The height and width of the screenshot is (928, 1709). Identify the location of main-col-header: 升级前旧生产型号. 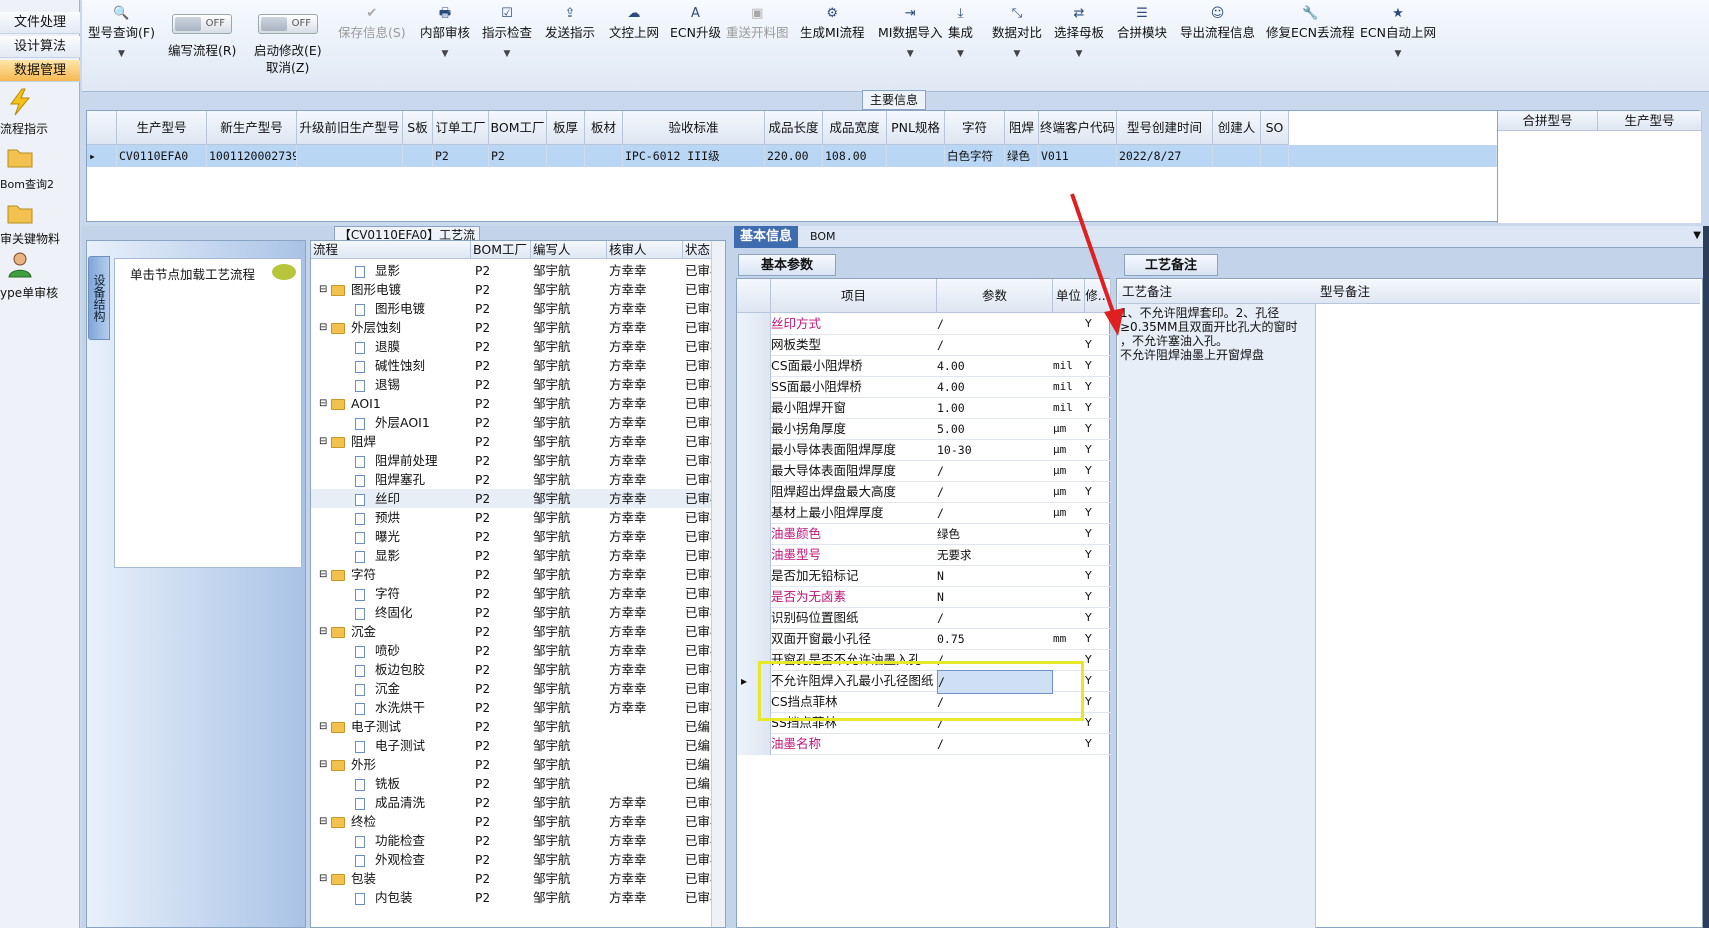
(350, 128).